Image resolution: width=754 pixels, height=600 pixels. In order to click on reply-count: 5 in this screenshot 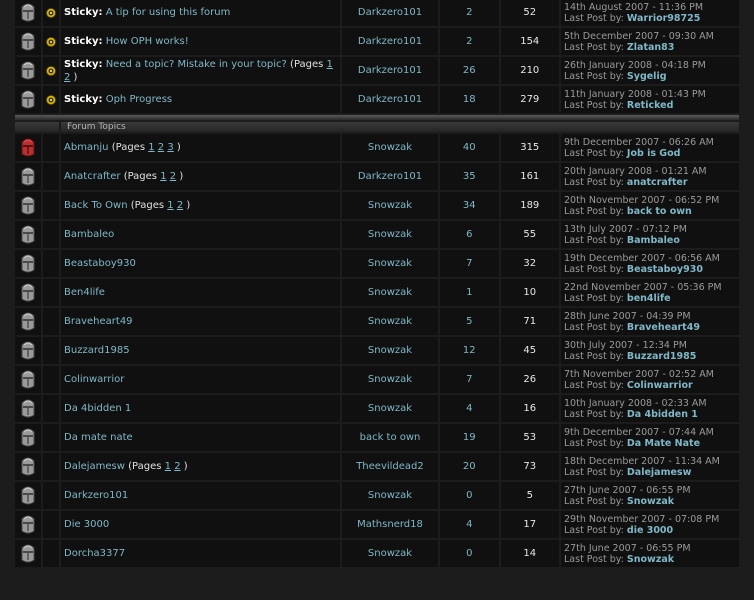, I will do `click(469, 321)`.